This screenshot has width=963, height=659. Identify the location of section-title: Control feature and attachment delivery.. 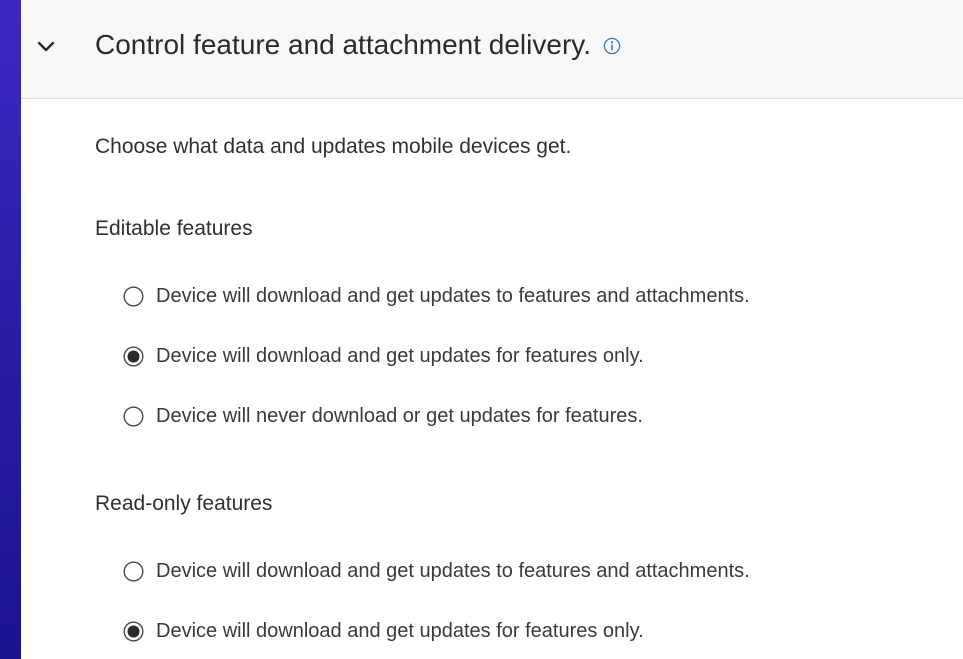
(358, 45).